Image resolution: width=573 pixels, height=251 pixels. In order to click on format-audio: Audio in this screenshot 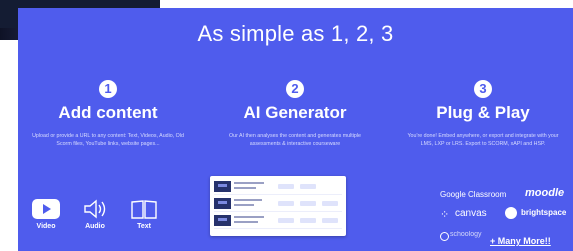, I will do `click(95, 214)`.